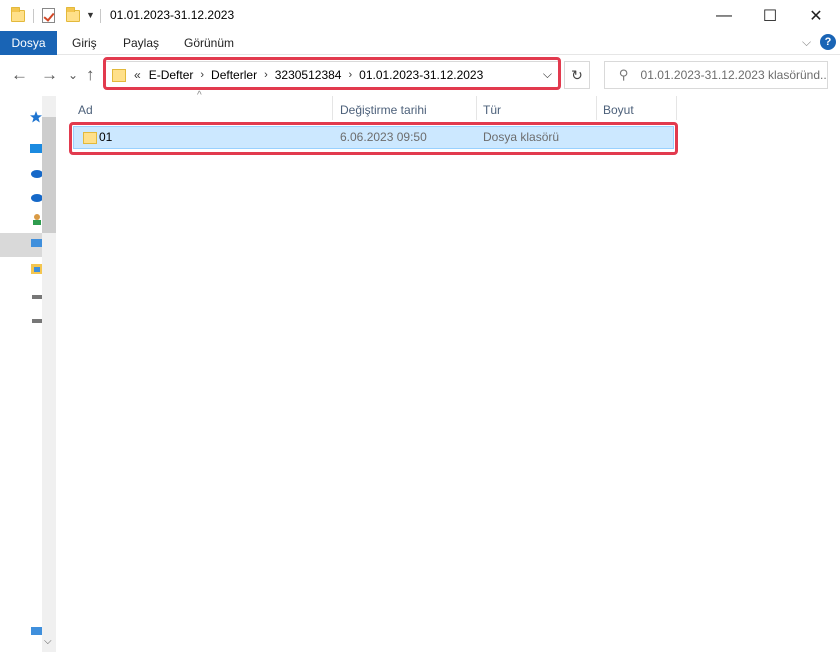 Image resolution: width=840 pixels, height=652 pixels. Describe the element at coordinates (816, 15) in the screenshot. I see `close-button: ✕` at that location.